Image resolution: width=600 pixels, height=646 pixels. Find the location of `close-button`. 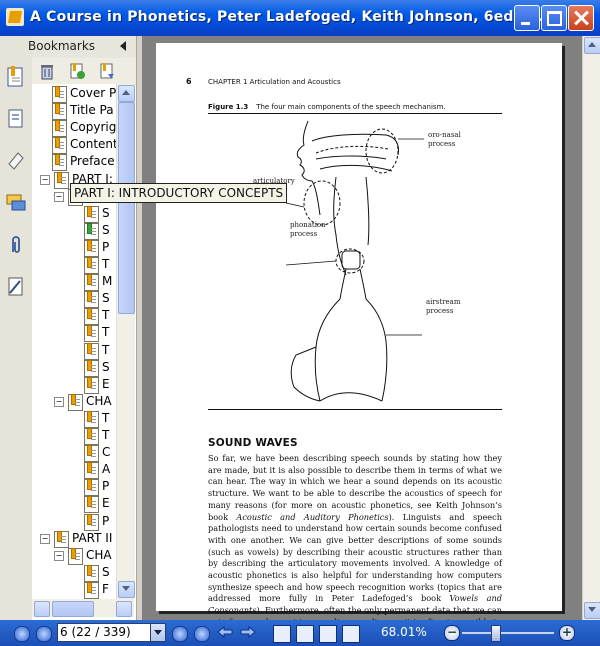

close-button is located at coordinates (581, 18).